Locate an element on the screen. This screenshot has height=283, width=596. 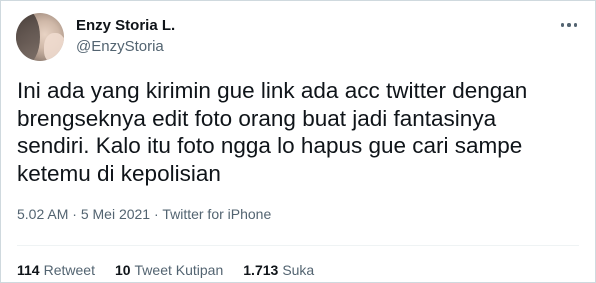
quote-tweet-stat: 10 Tweet Kutipan is located at coordinates (169, 270).